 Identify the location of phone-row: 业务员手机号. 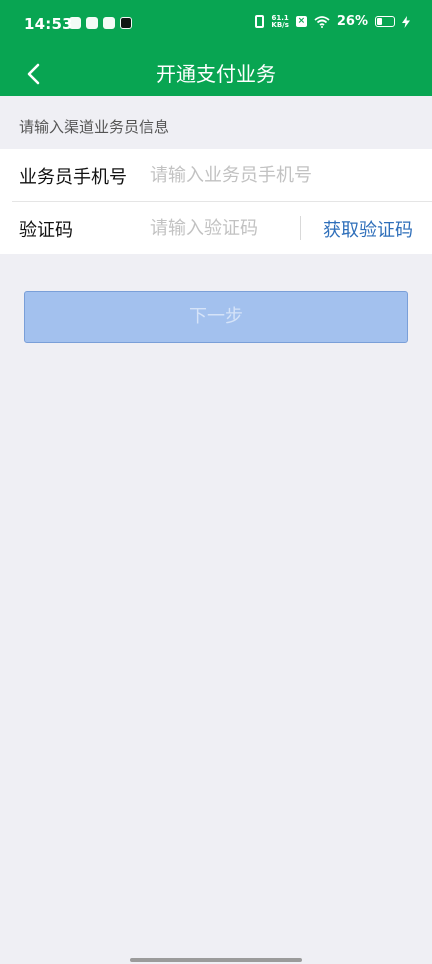
(216, 175).